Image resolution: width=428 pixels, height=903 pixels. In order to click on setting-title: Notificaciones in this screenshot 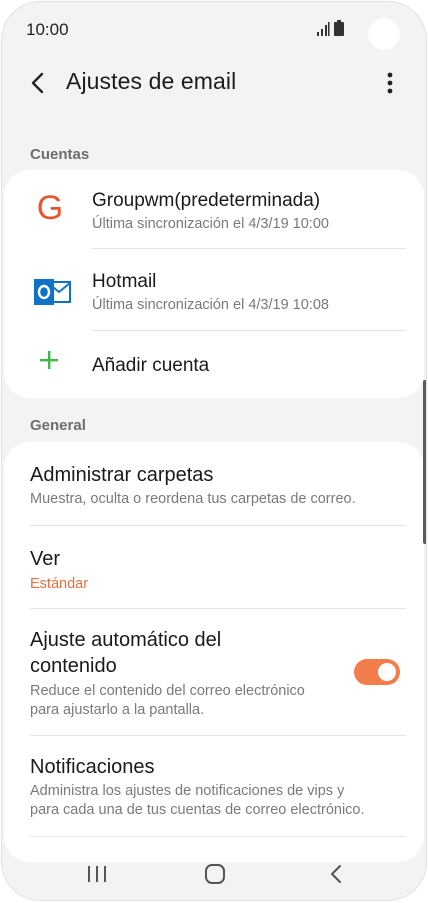, I will do `click(92, 767)`.